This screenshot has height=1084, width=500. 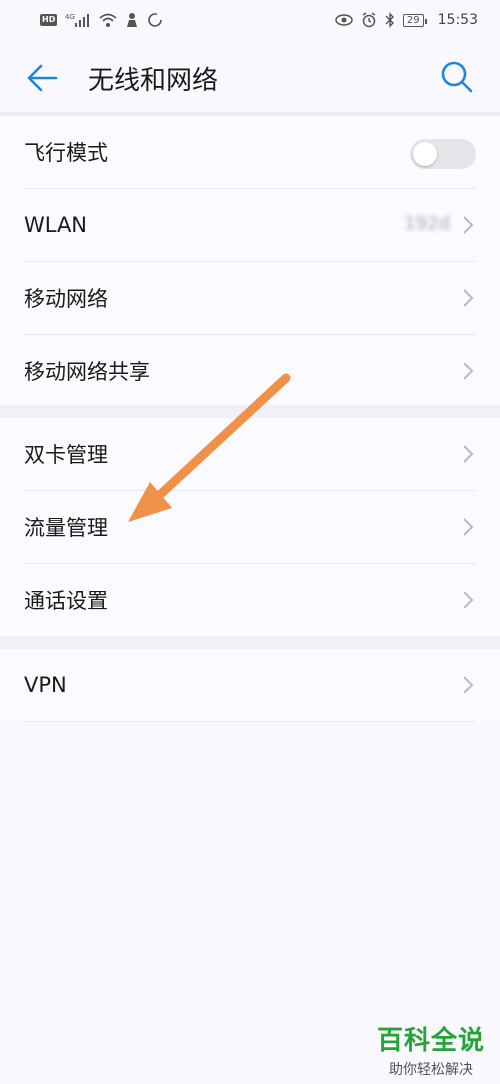 I want to click on row-vpn: VPN, so click(x=250, y=685).